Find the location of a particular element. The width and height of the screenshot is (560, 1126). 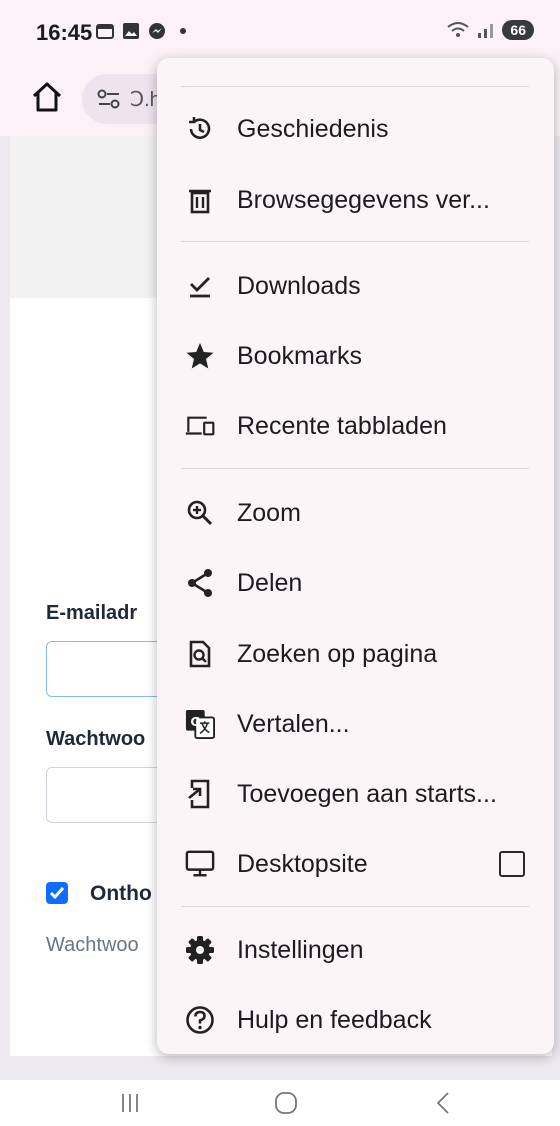

svg-text: G is located at coordinates (195, 722).